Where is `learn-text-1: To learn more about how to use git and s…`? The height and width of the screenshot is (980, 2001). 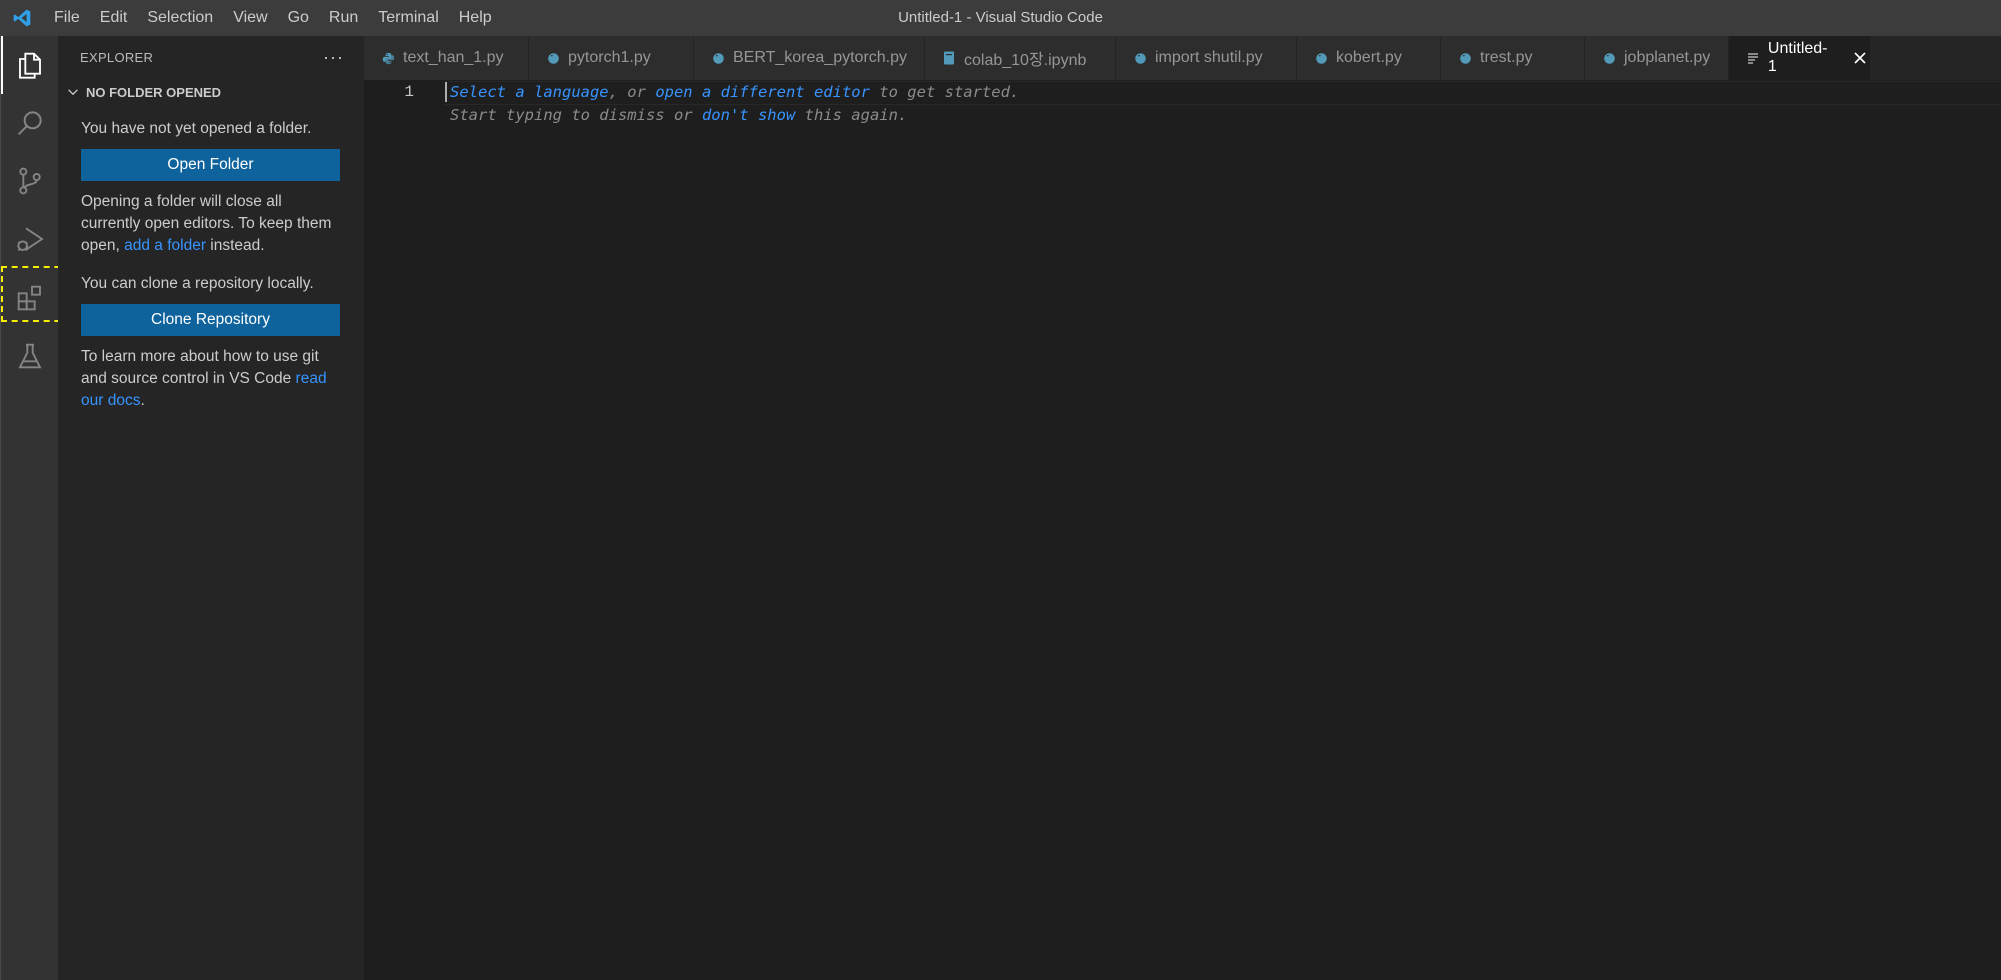
learn-text-1: To learn more about how to use git and s… is located at coordinates (200, 367).